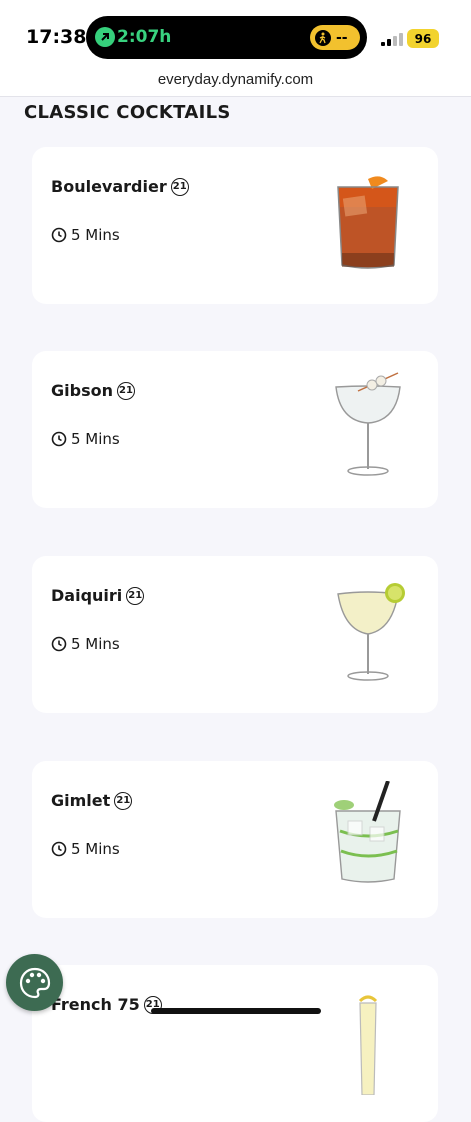  Describe the element at coordinates (127, 112) in the screenshot. I see `section-title: CLASSIC COCKTAILS` at that location.